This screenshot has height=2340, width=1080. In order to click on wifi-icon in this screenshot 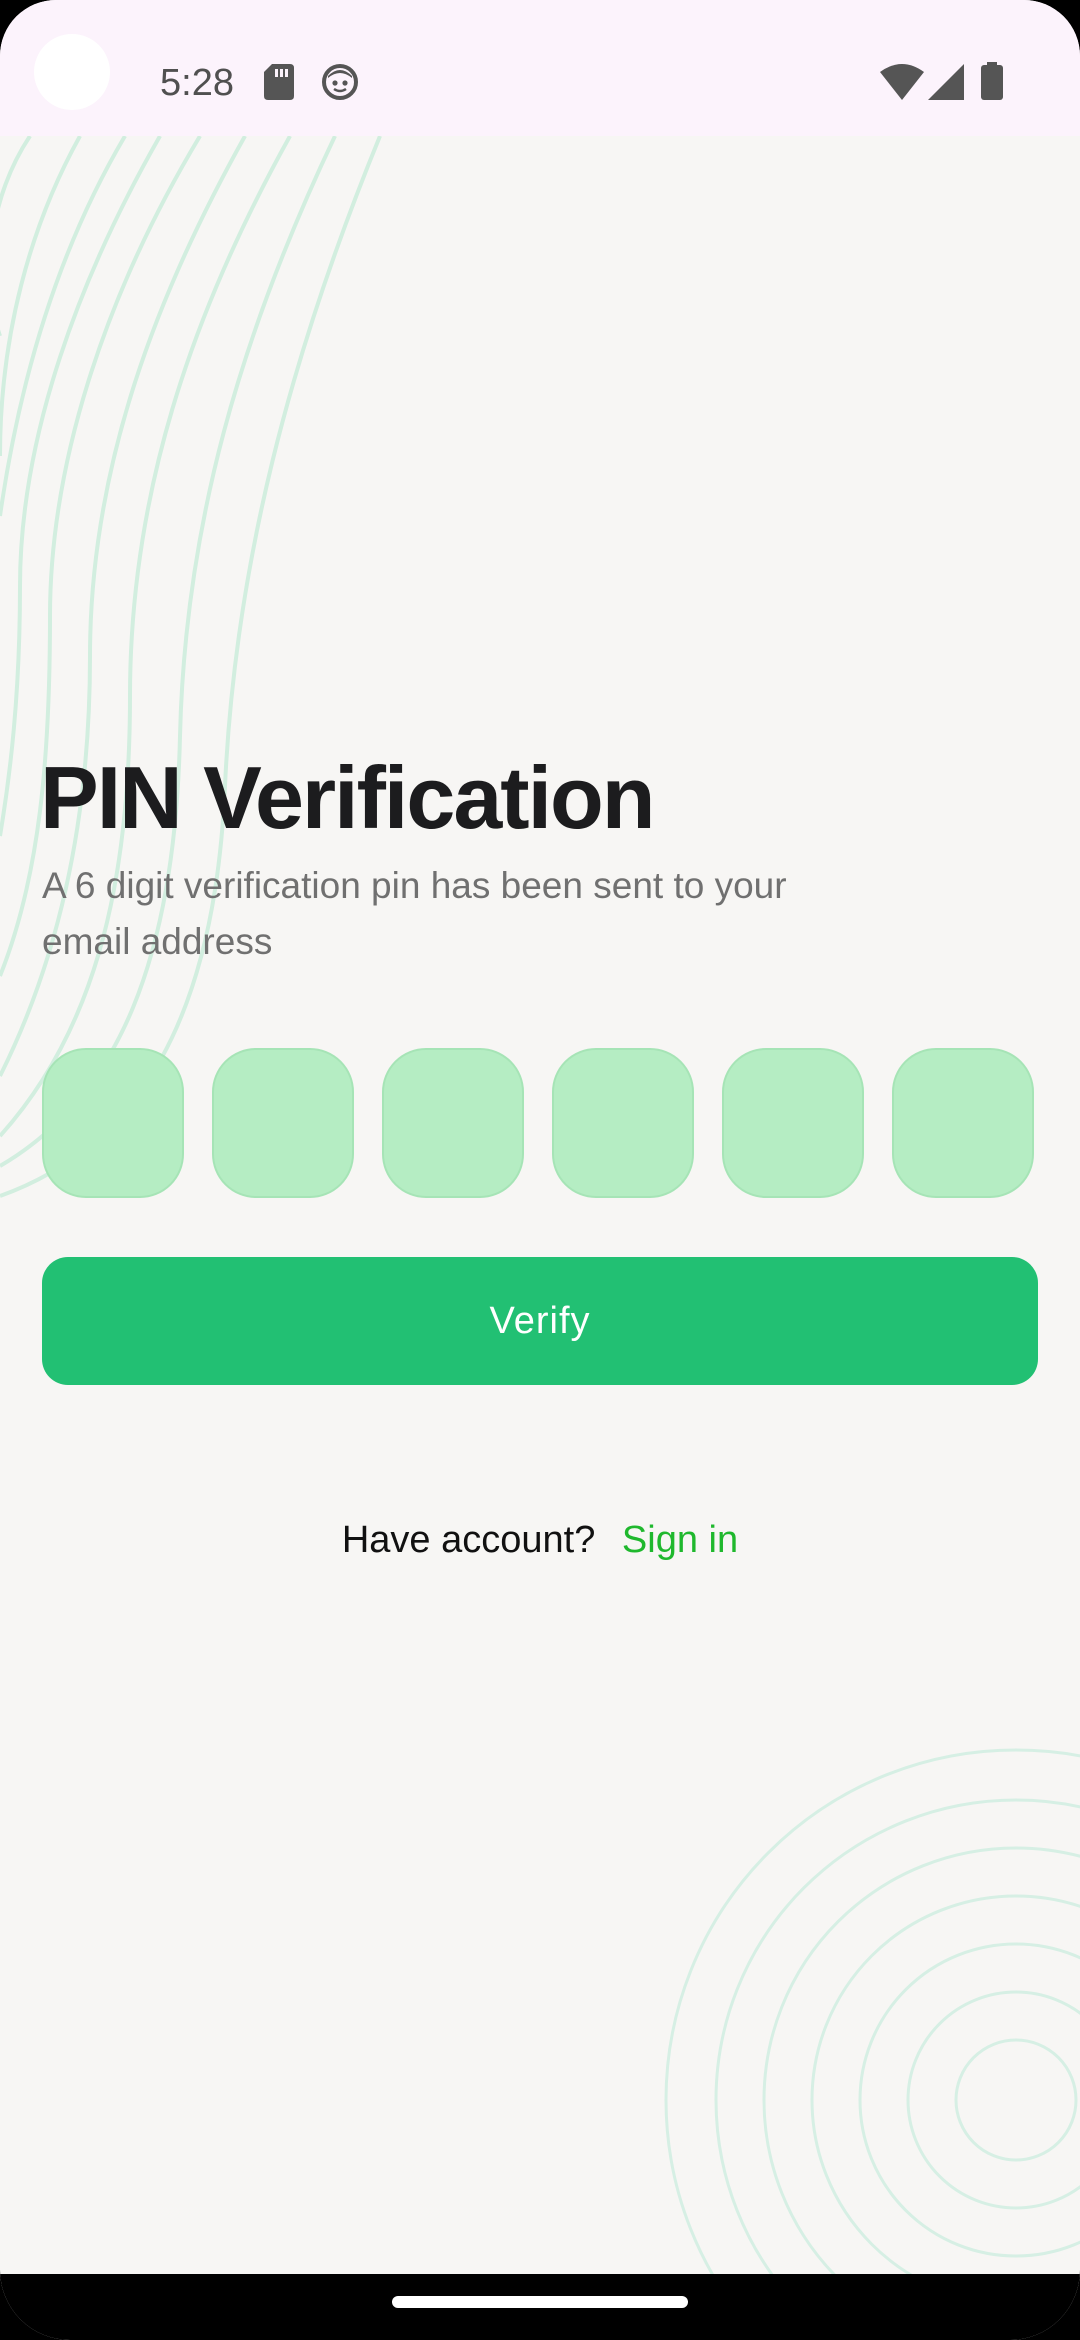, I will do `click(902, 82)`.